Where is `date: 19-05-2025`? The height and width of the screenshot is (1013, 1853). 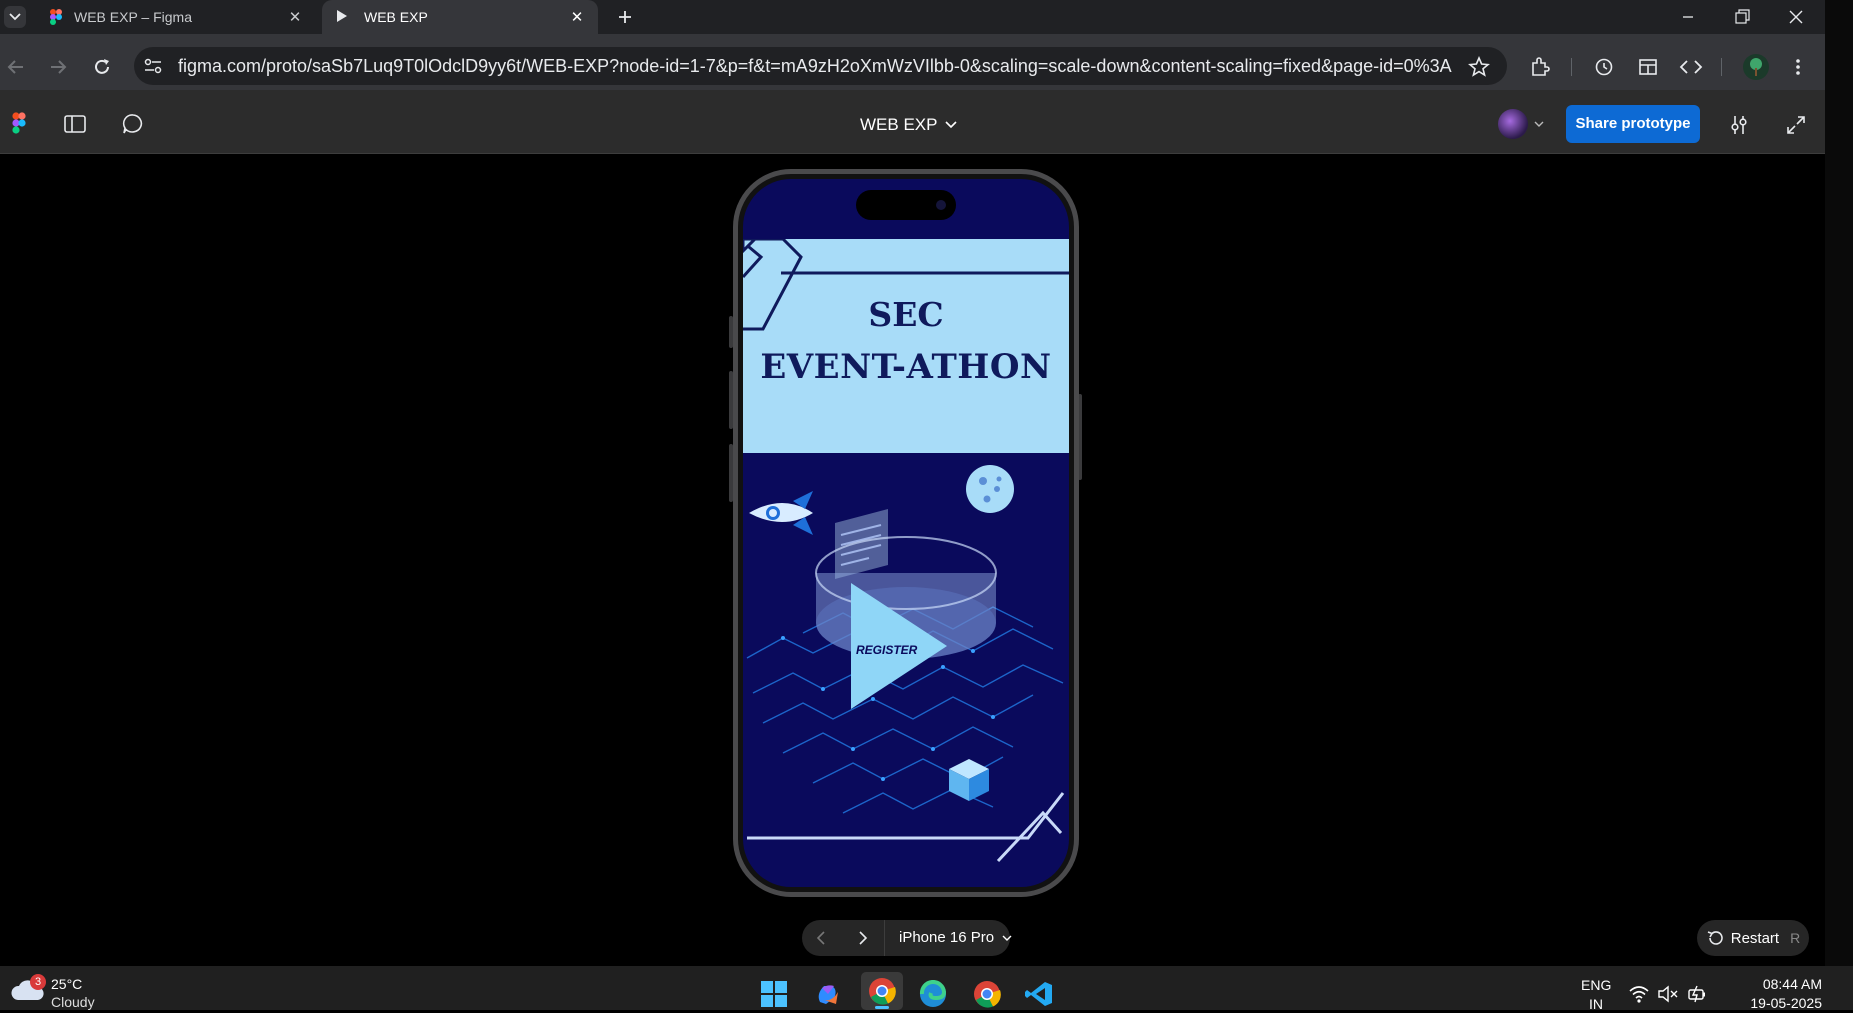
date: 19-05-2025 is located at coordinates (1786, 1003).